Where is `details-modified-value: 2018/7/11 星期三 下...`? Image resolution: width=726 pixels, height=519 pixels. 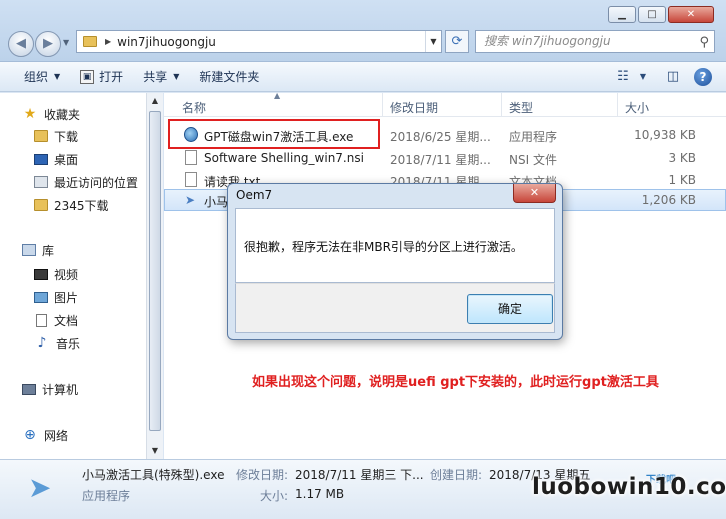 details-modified-value: 2018/7/11 星期三 下... is located at coordinates (359, 475).